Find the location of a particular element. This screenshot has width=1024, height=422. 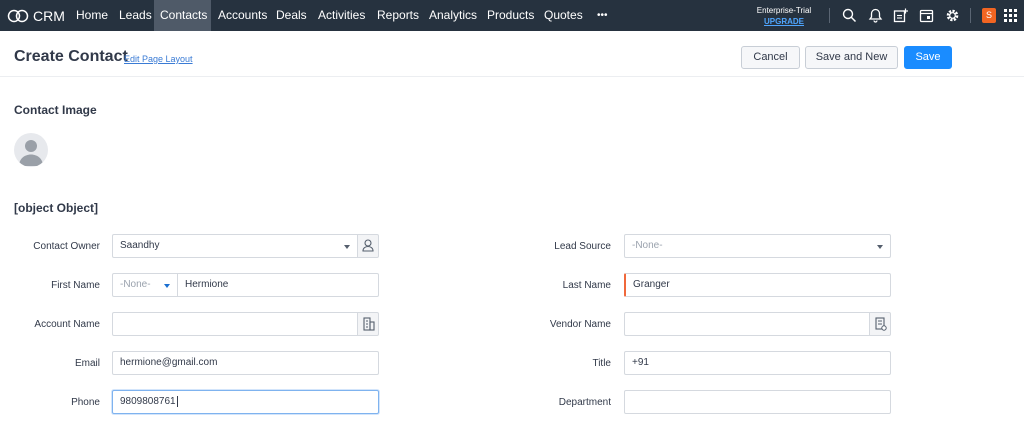

lead-source-select: -None- is located at coordinates (757, 246).